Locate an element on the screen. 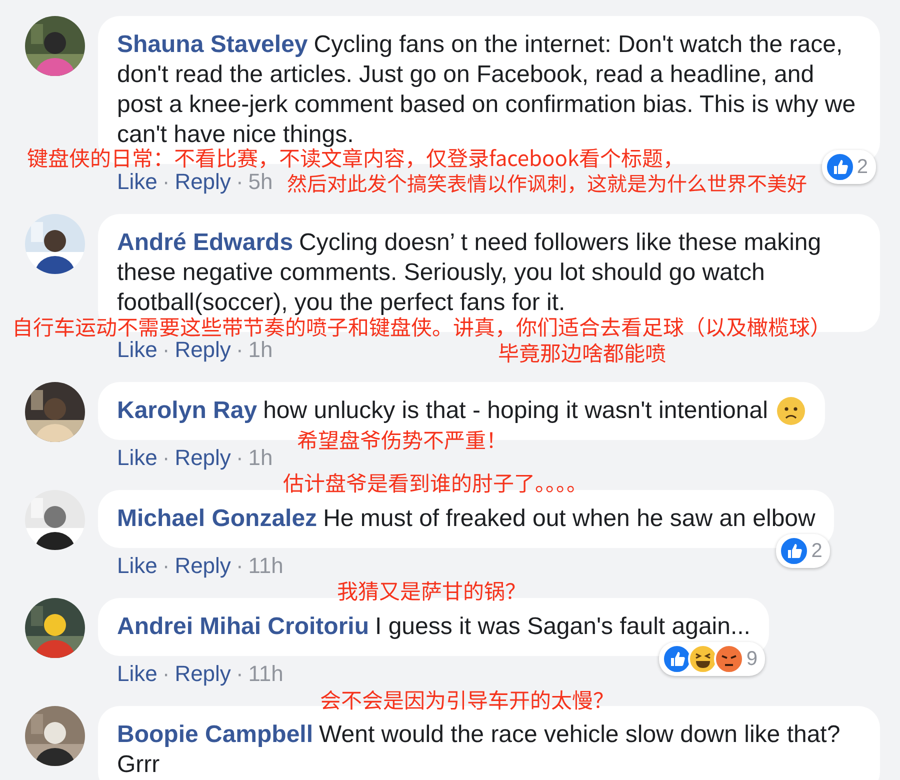 This screenshot has width=900, height=780. annotation: 键盘侠的日常：不看比赛，不读文章内容，仅登录facebook看个标题， is located at coordinates (355, 158).